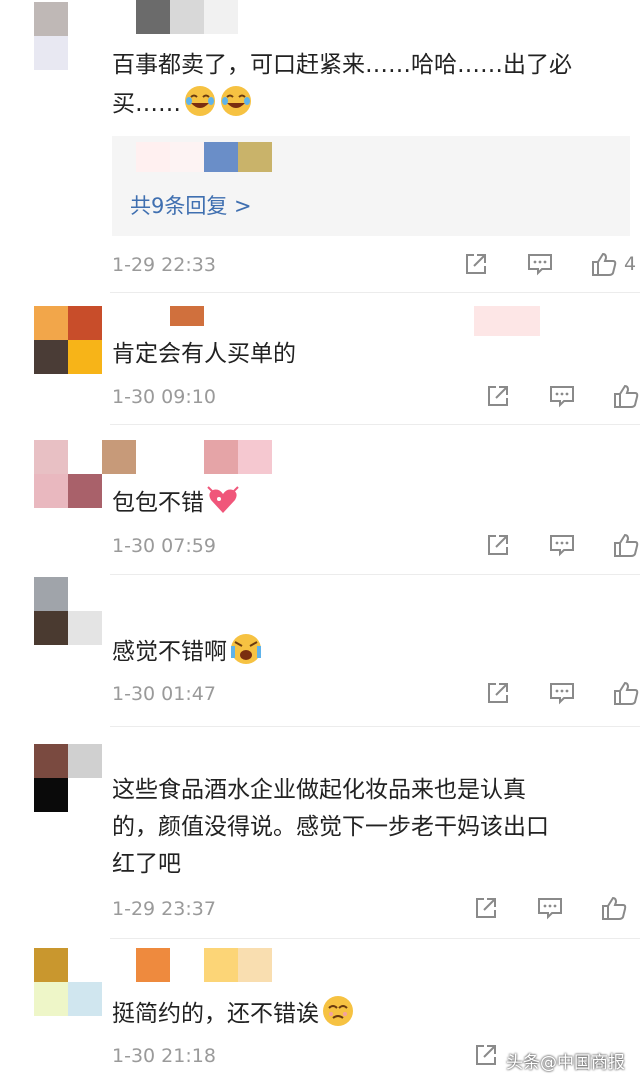 The image size is (640, 1085). I want to click on reply-count-link: 共9条回复 >, so click(191, 205).